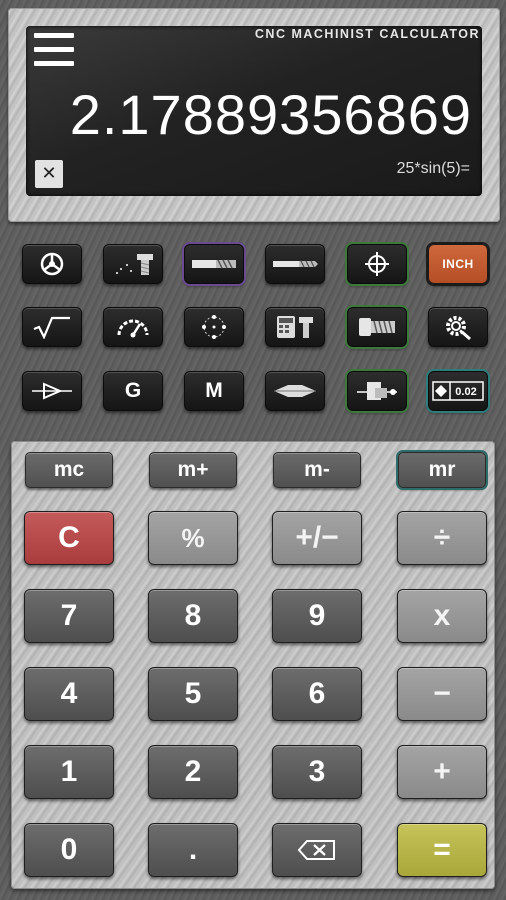  What do you see at coordinates (193, 470) in the screenshot?
I see `memory-add-button: m+` at bounding box center [193, 470].